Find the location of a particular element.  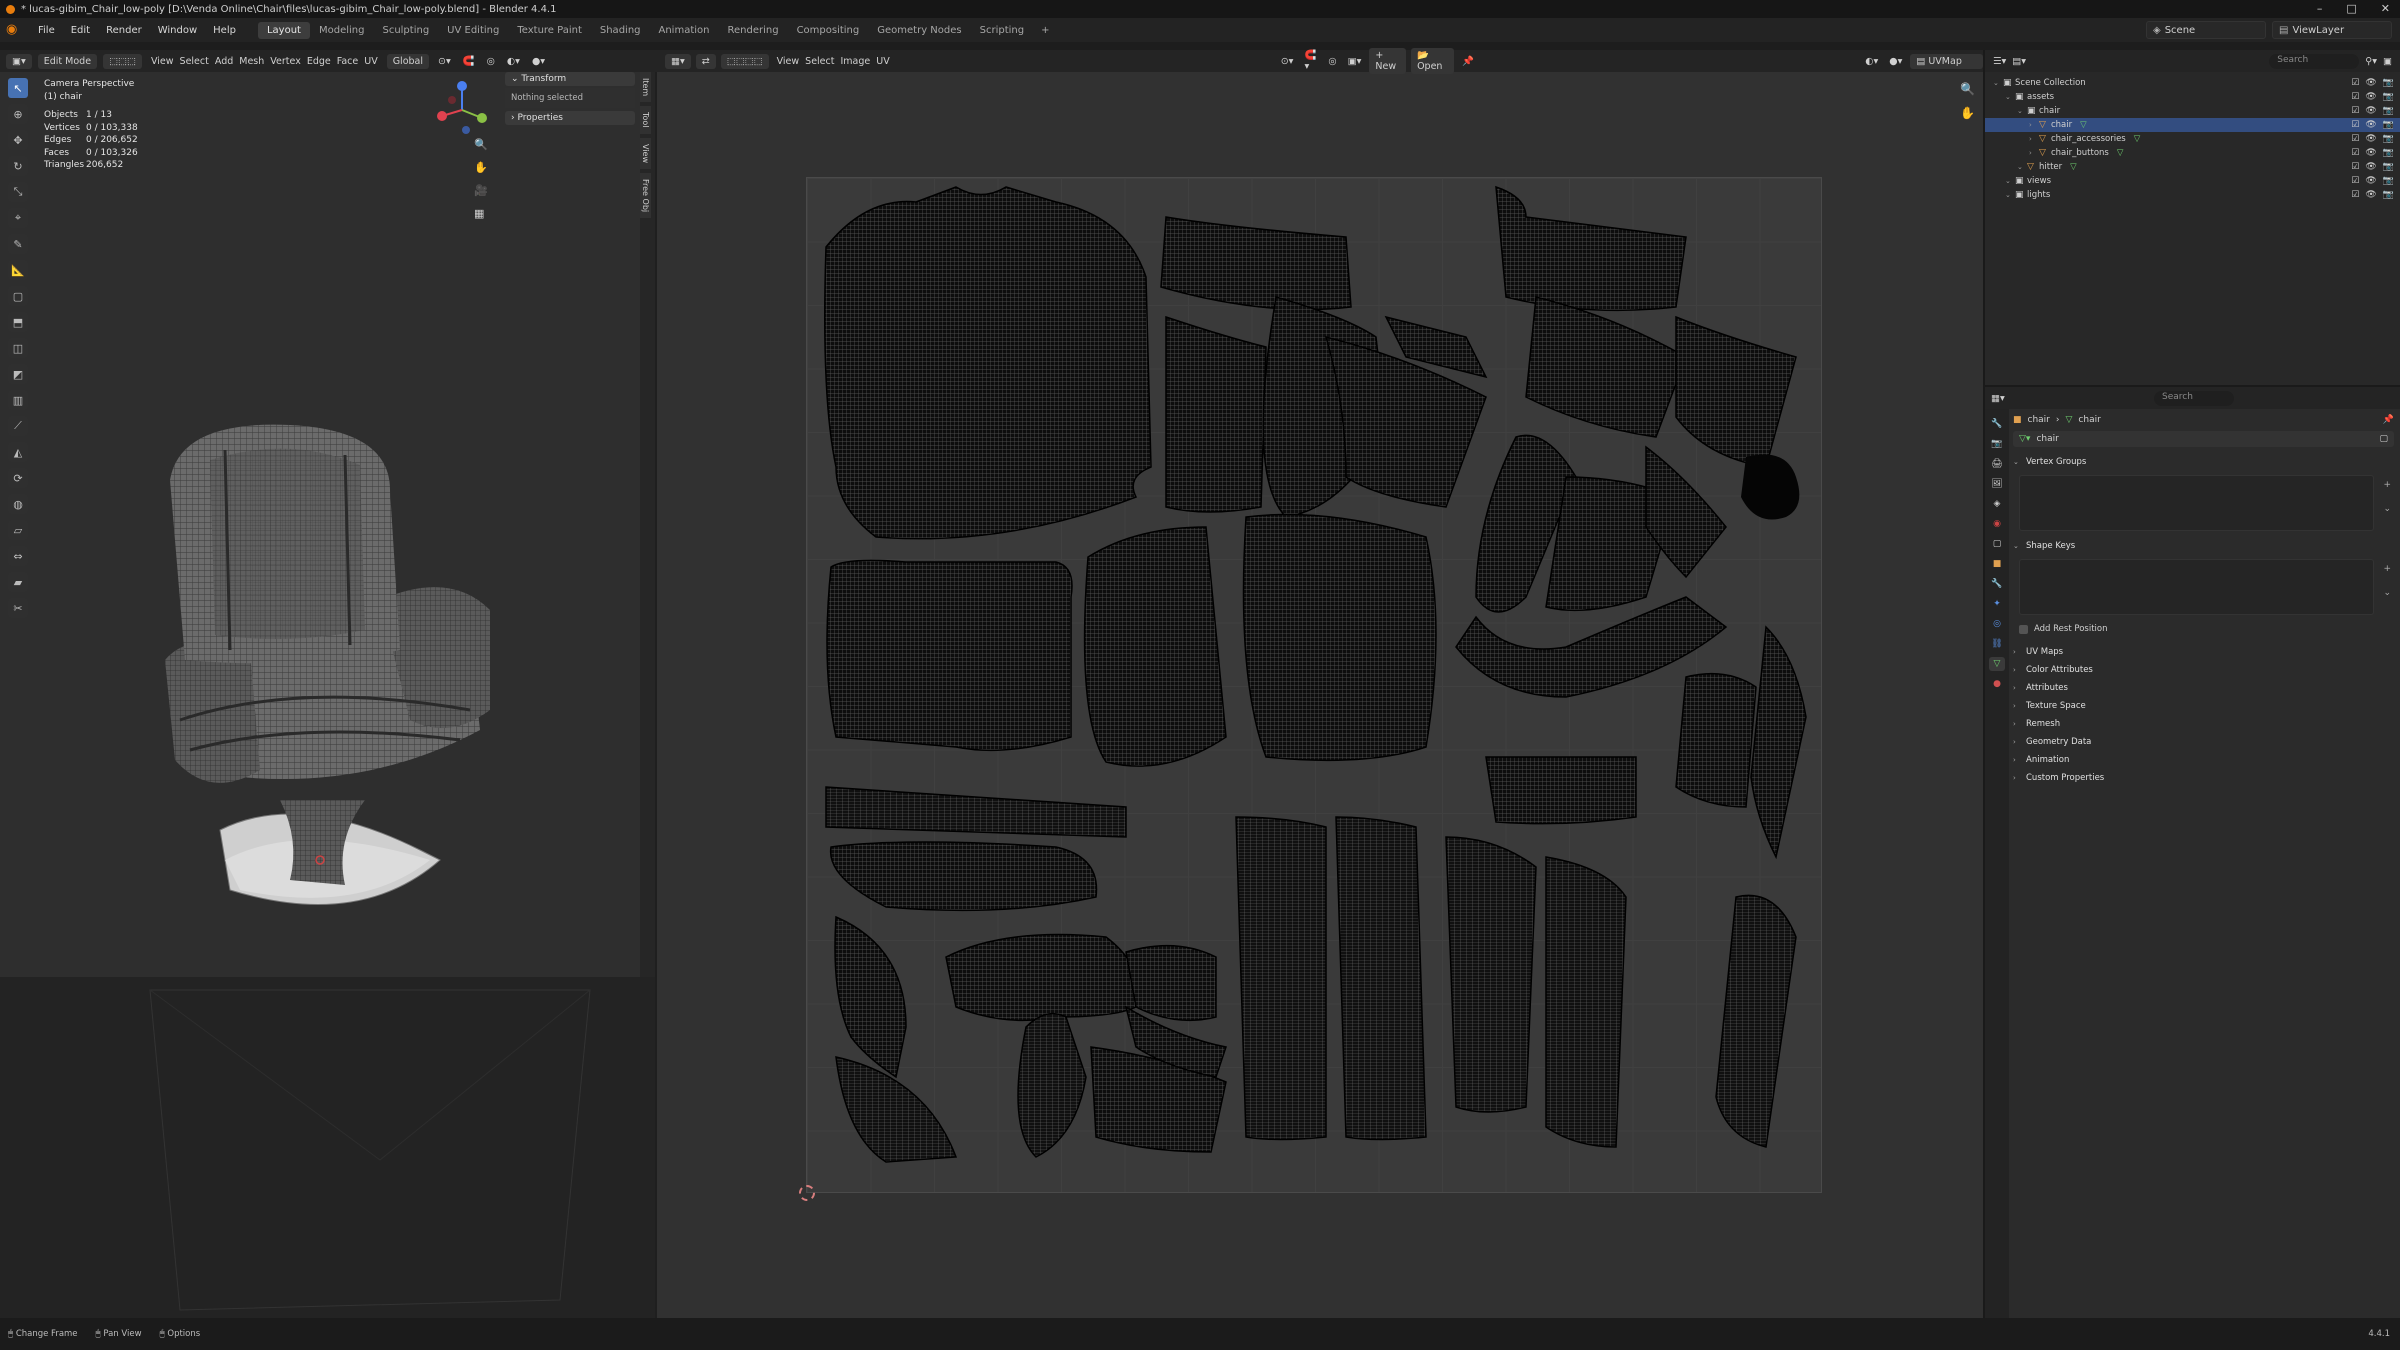

outliner-search-input: Search is located at coordinates (2314, 61).